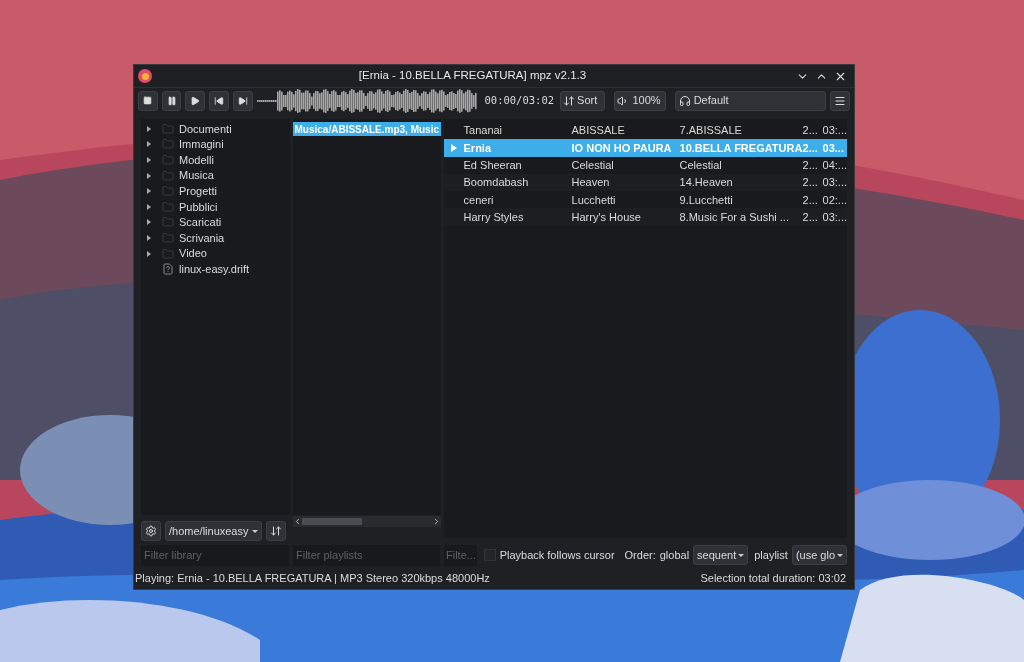  Describe the element at coordinates (583, 100) in the screenshot. I see `sort-button: Sort` at that location.